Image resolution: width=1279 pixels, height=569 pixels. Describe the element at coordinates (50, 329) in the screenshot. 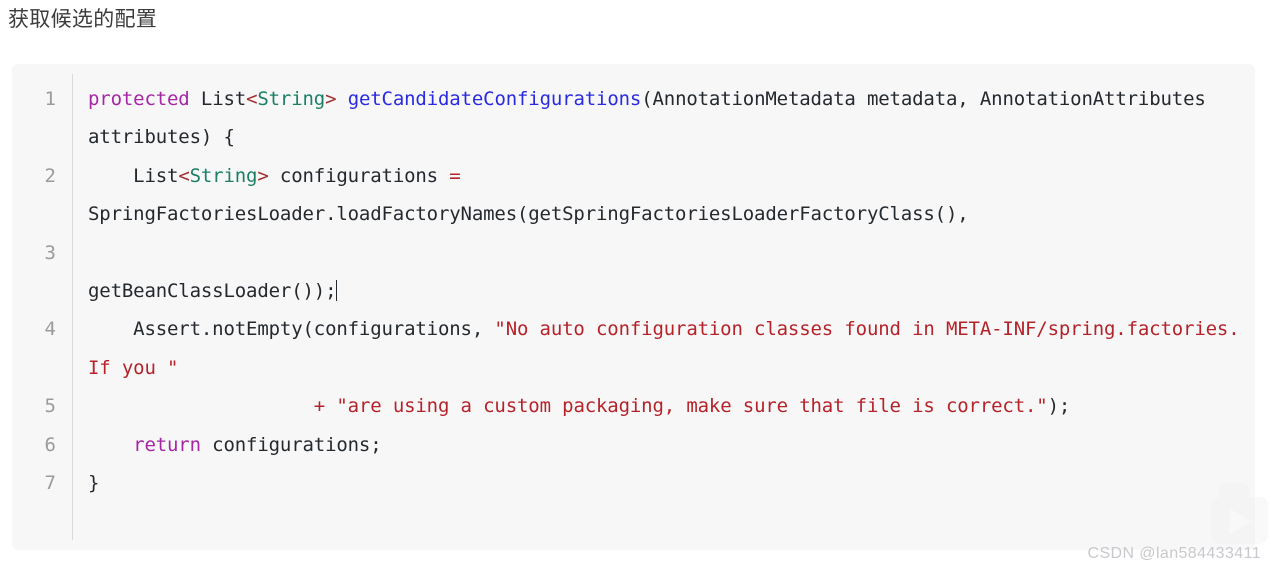

I see `line-number: 4` at that location.